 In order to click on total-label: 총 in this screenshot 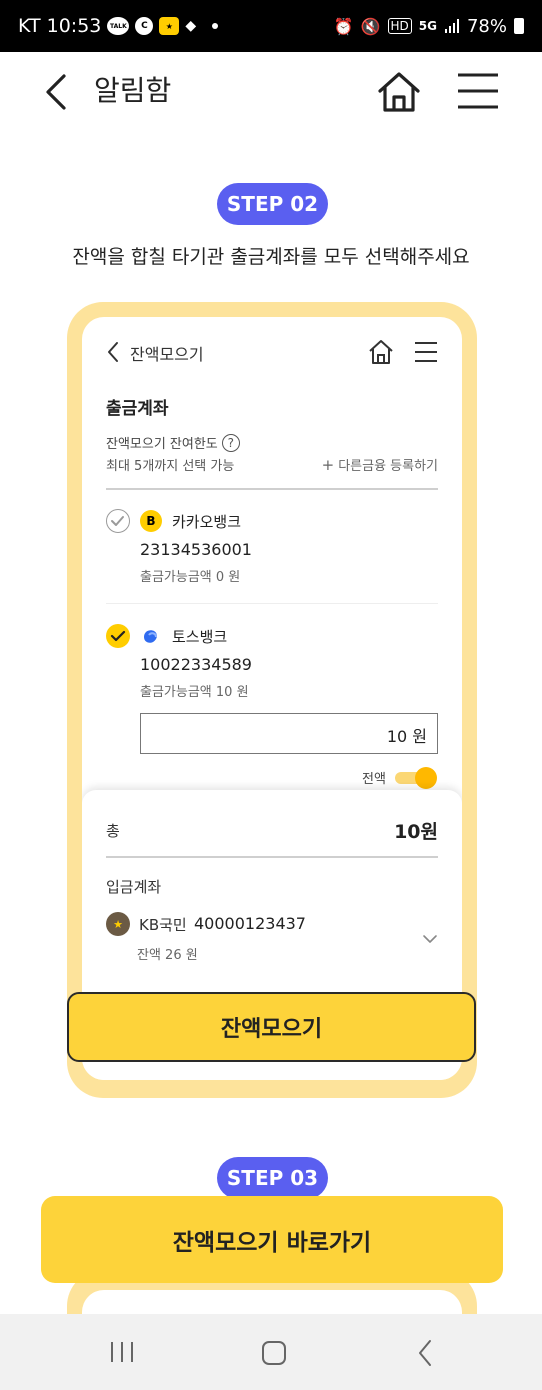, I will do `click(113, 831)`.